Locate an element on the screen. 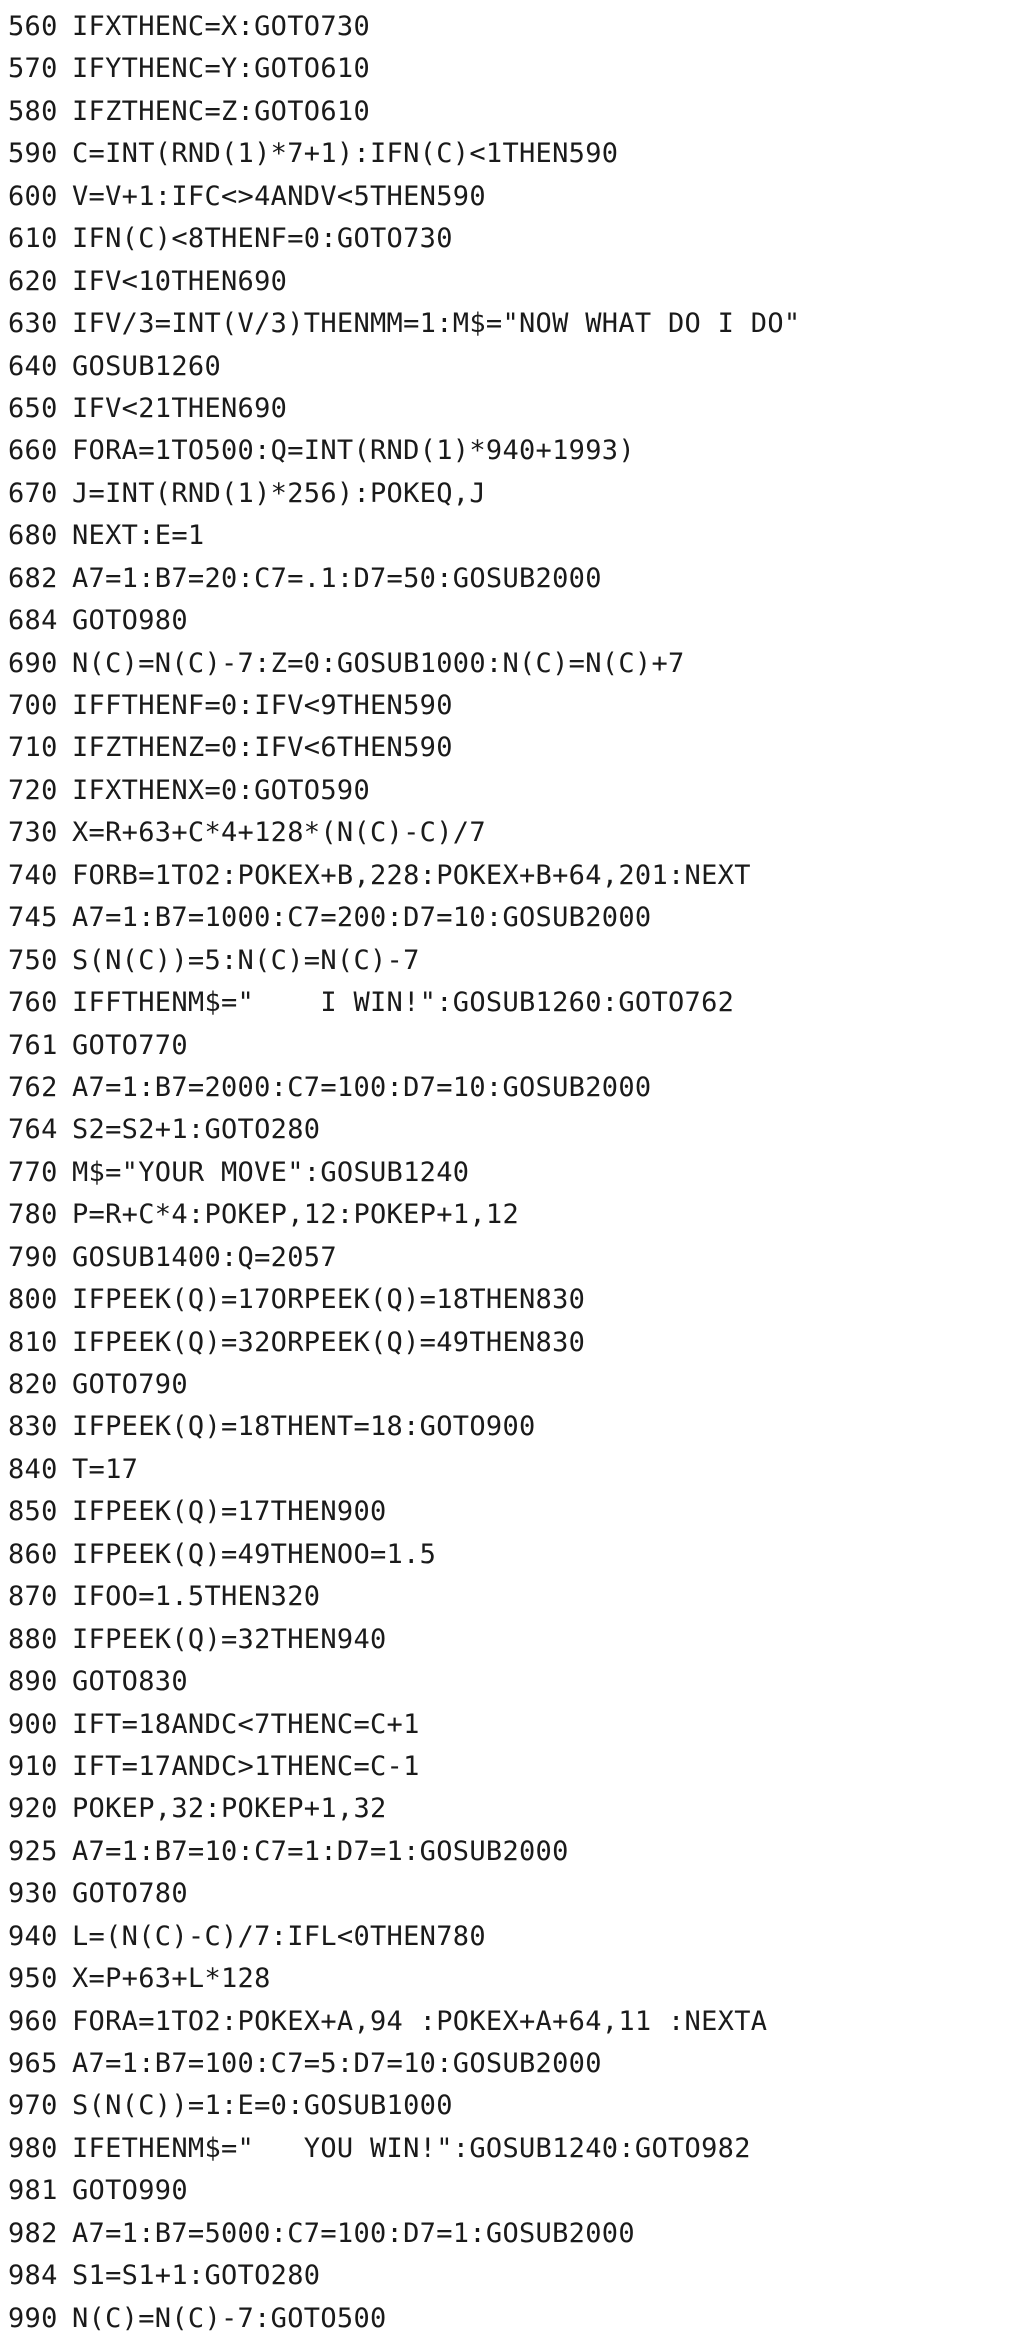 Image resolution: width=1025 pixels, height=2340 pixels. code-line: 950 X=P+63+L*128 is located at coordinates (514, 1979).